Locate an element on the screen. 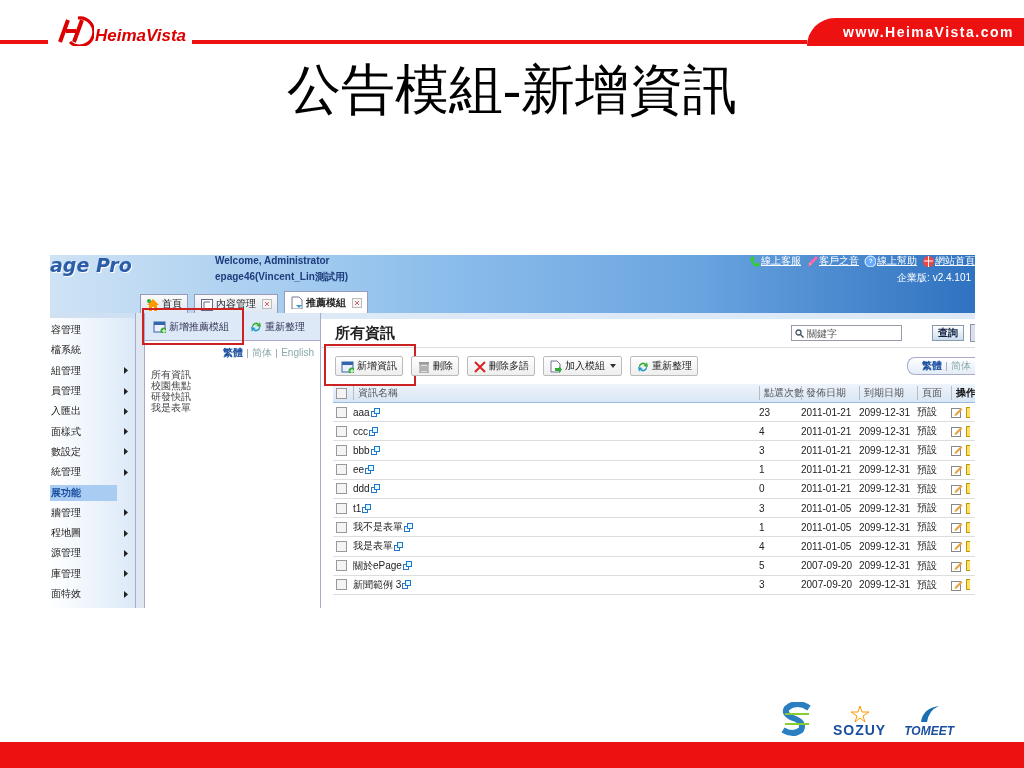 Image resolution: width=1024 pixels, height=768 pixels. tab: 內容管理 is located at coordinates (236, 303).